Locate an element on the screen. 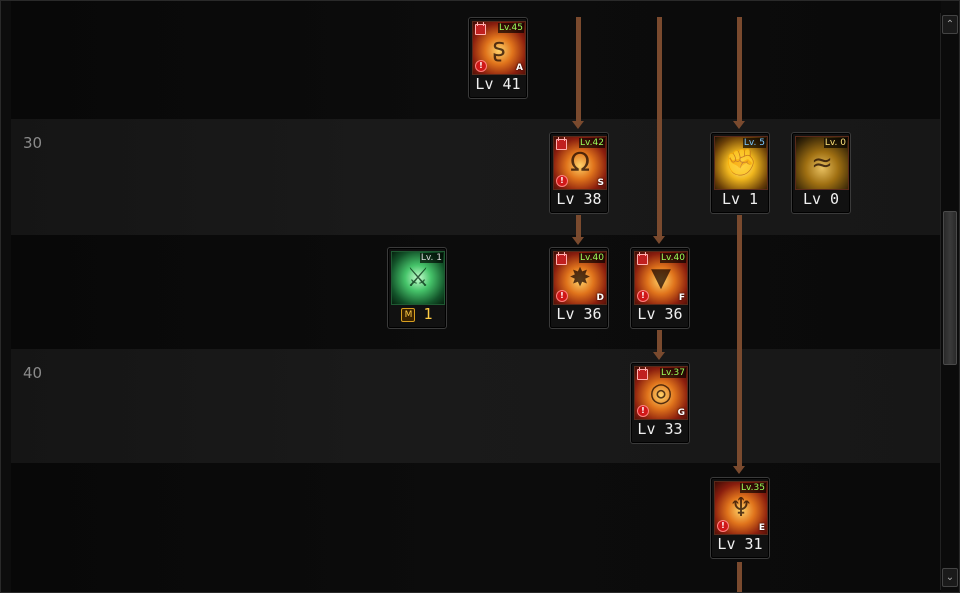 This screenshot has height=593, width=960. hotkey-label: F is located at coordinates (681, 298).